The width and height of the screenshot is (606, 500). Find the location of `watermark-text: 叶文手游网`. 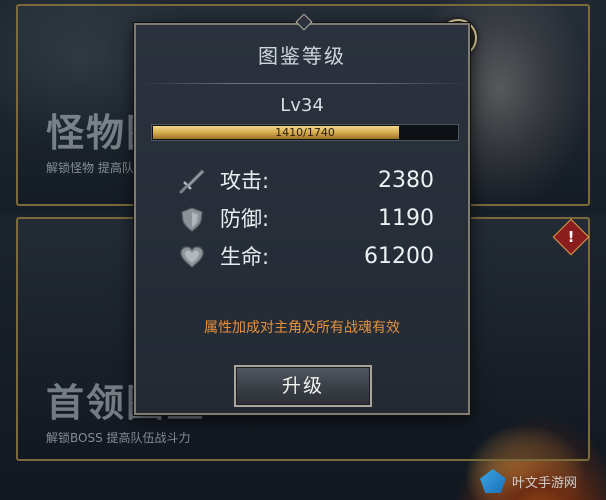

watermark-text: 叶文手游网 is located at coordinates (545, 483).